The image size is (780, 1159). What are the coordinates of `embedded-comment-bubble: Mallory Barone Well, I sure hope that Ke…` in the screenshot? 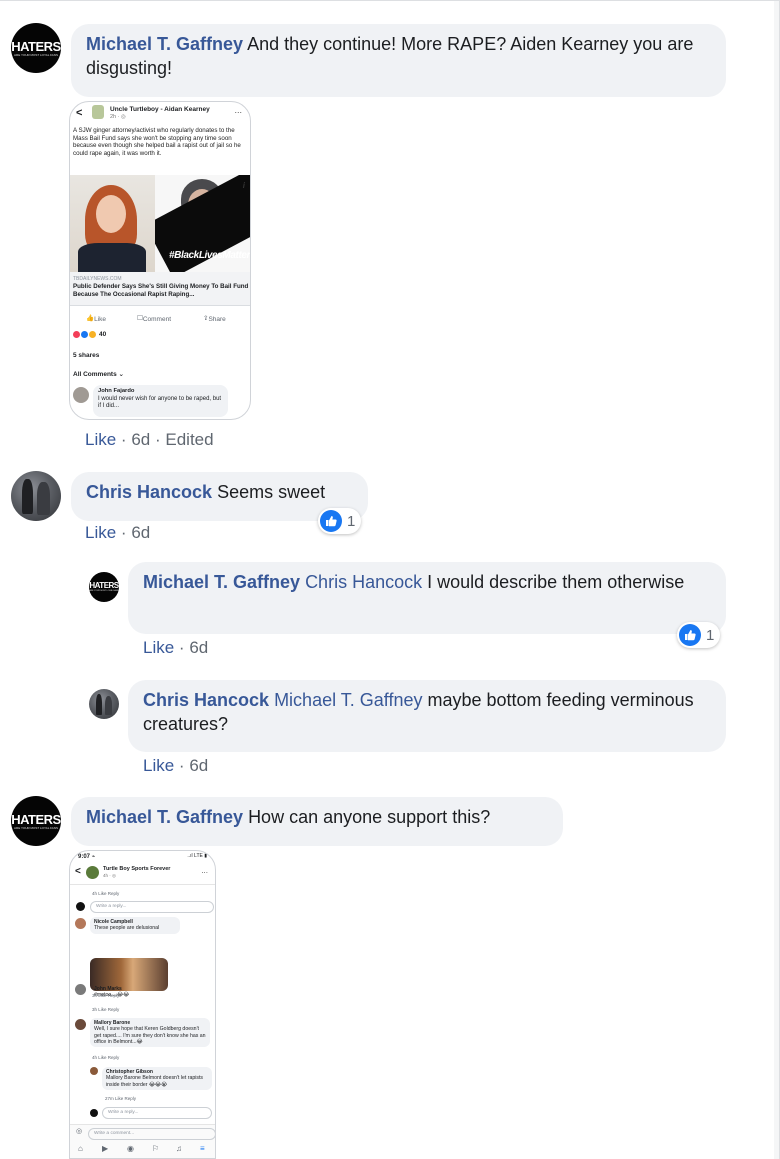 It's located at (150, 1033).